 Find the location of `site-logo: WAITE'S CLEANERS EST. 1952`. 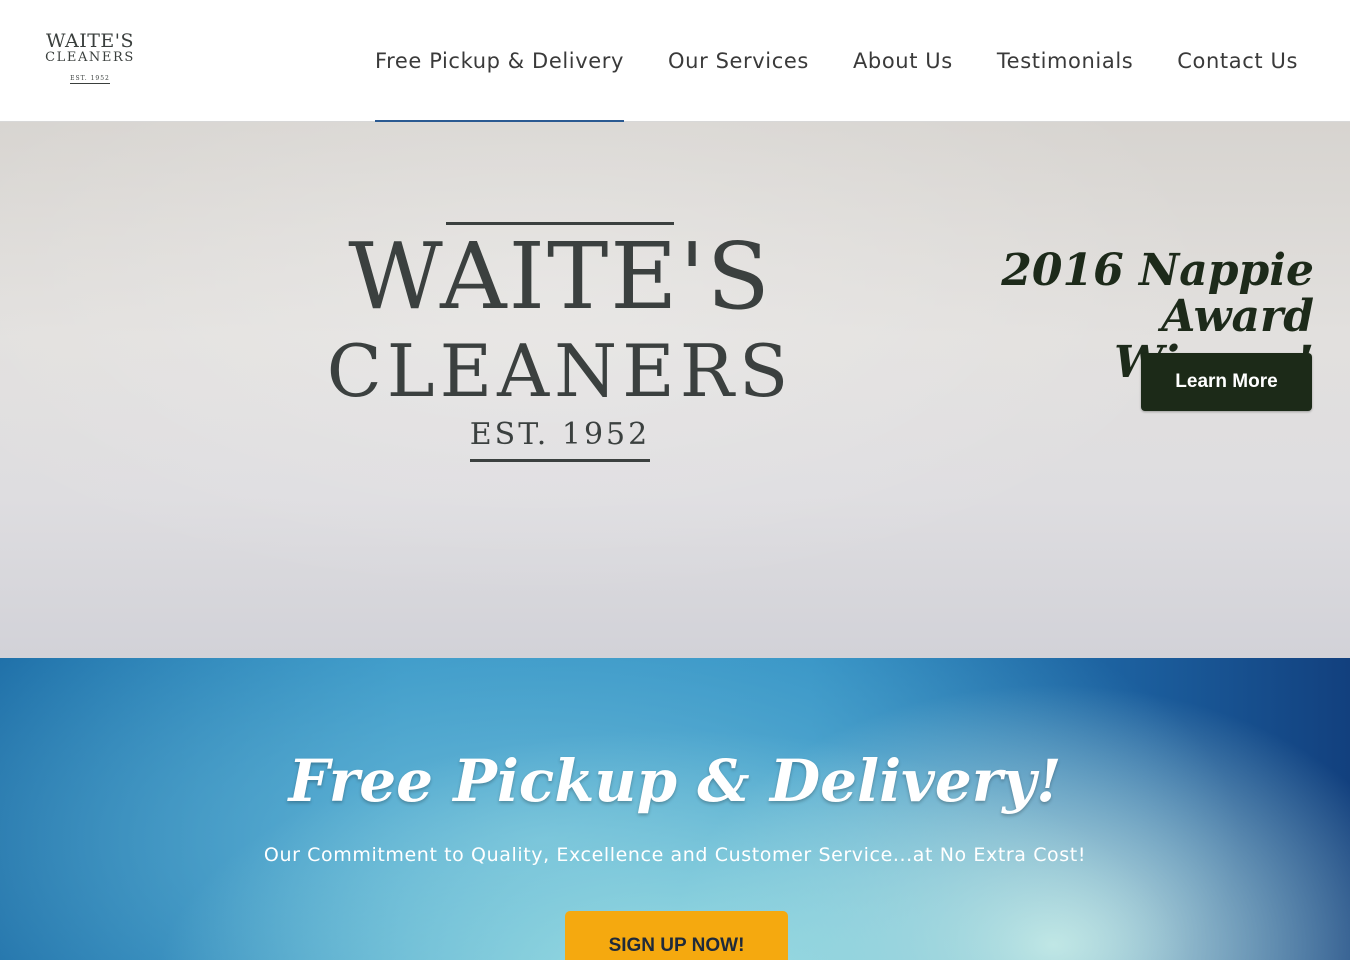

site-logo: WAITE'S CLEANERS EST. 1952 is located at coordinates (90, 58).